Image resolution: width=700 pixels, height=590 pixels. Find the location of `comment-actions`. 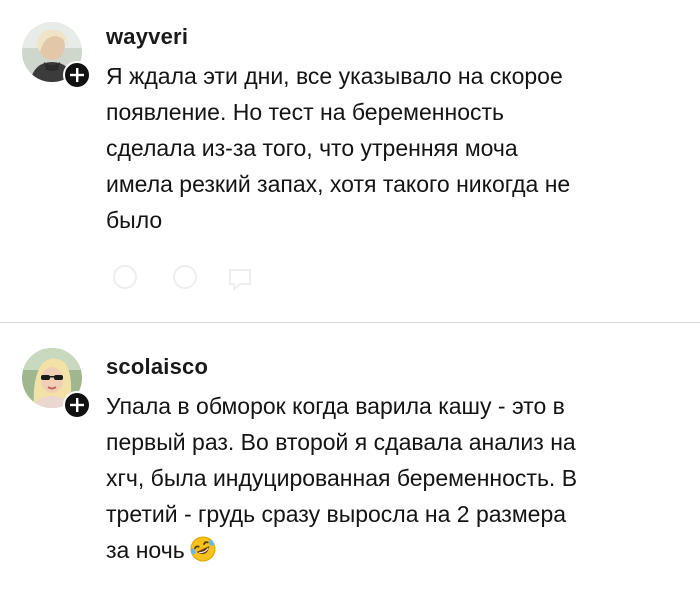

comment-actions is located at coordinates (195, 279).